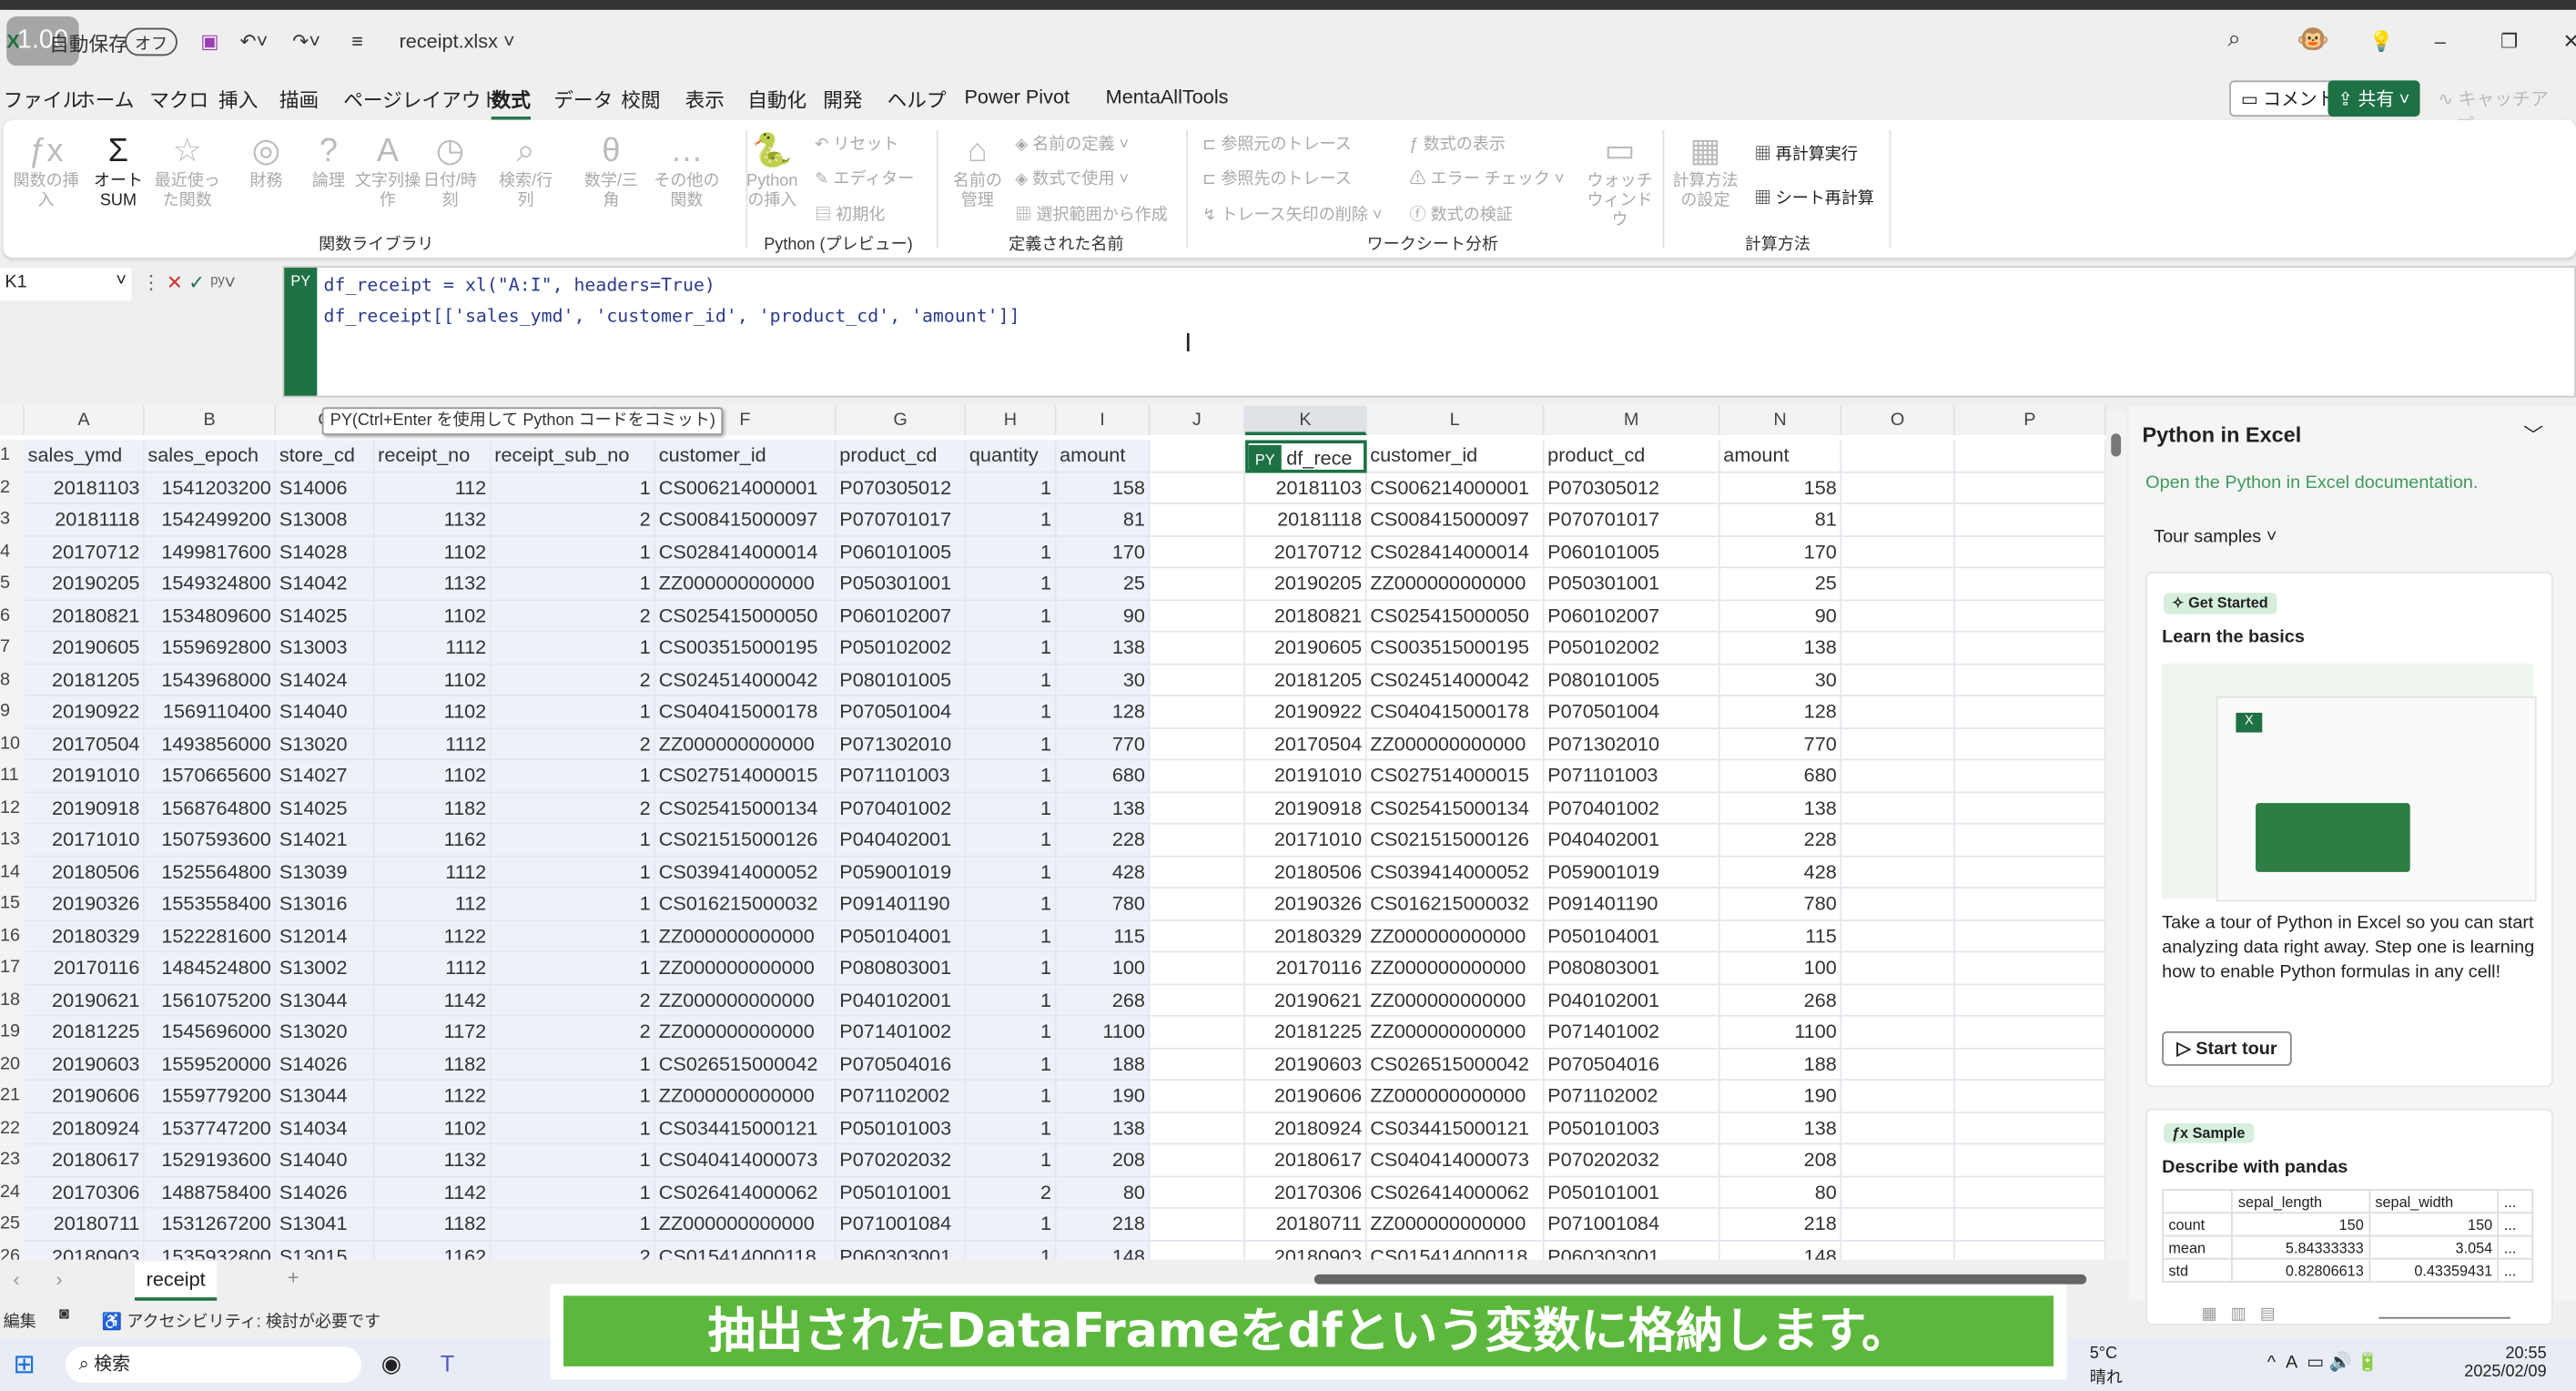 The height and width of the screenshot is (1391, 2576). Describe the element at coordinates (746, 872) in the screenshot. I see `cell: CS039414000052` at that location.